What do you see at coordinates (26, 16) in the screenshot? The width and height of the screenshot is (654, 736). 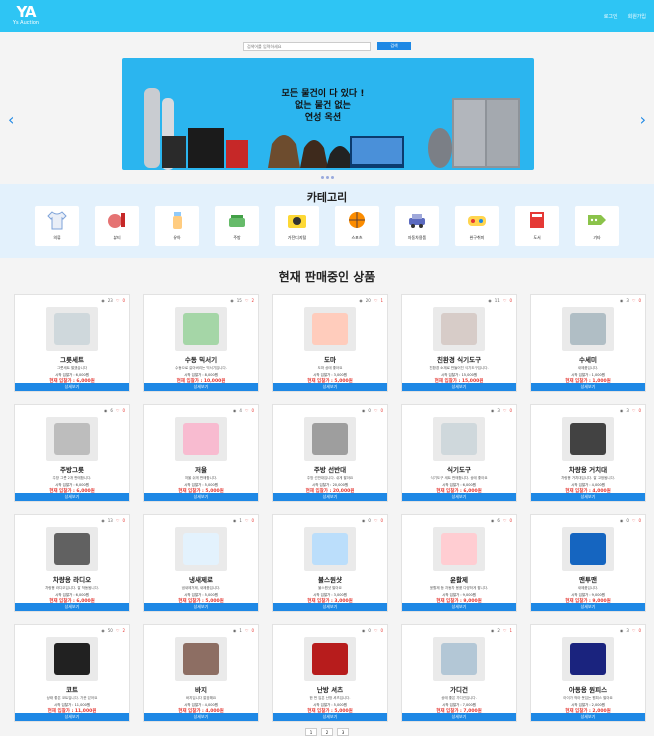 I see `site-logo: YA Ys Auction` at bounding box center [26, 16].